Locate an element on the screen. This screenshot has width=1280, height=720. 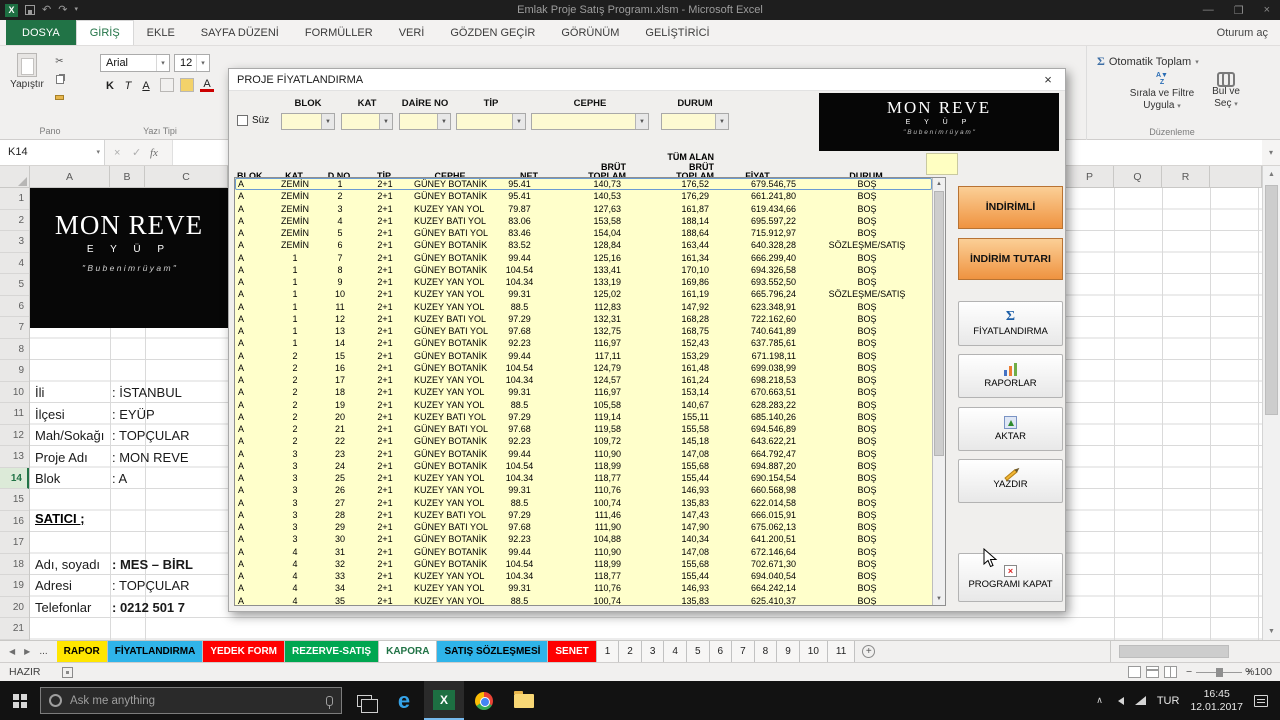
sheet-tab: FİYATLANDIRMA is located at coordinates (155, 651).